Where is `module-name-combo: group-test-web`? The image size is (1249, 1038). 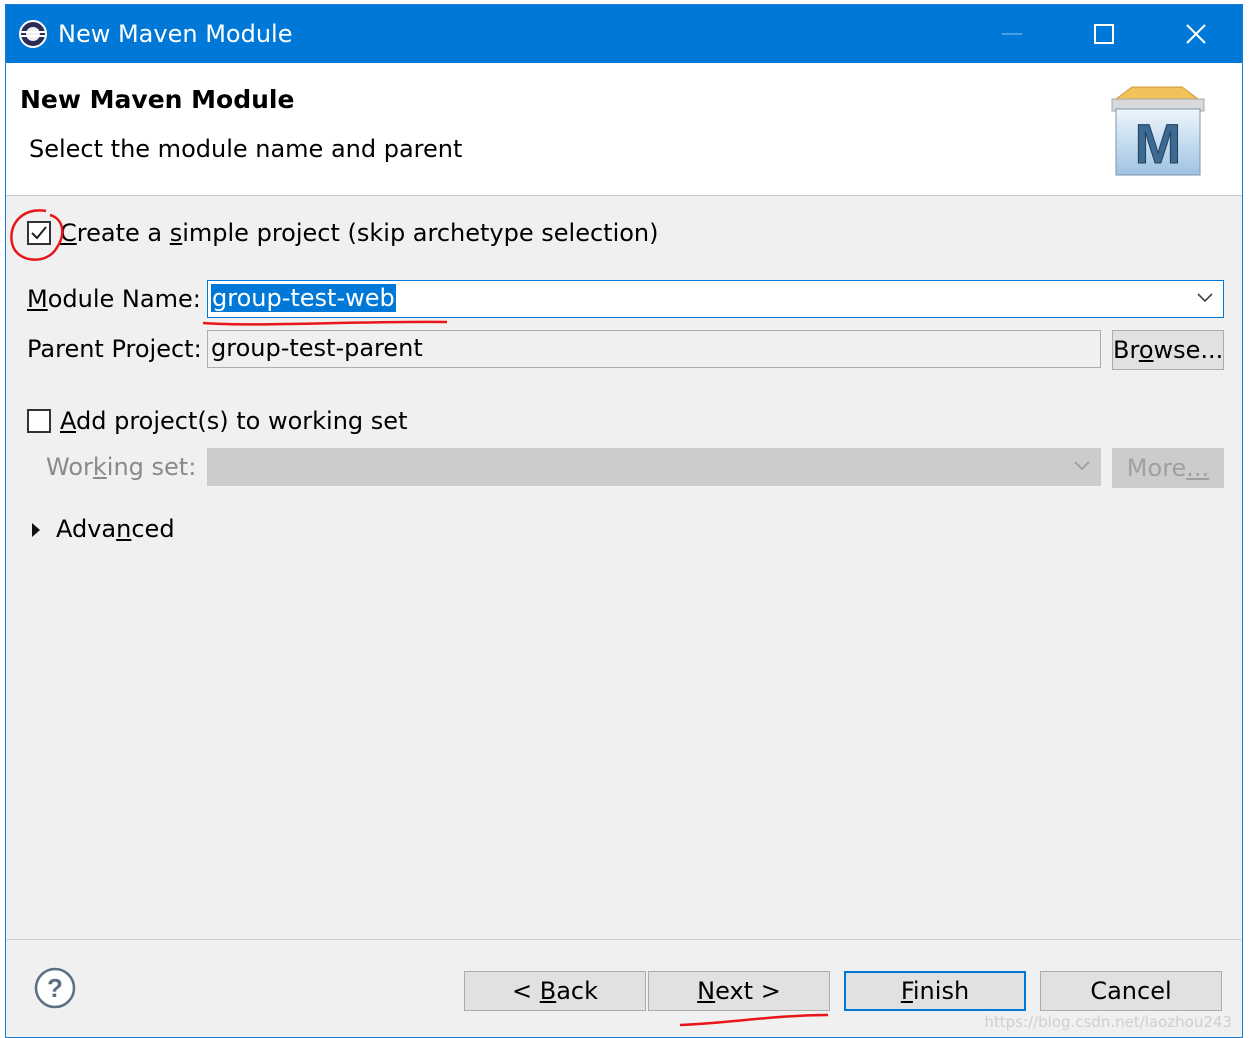 module-name-combo: group-test-web is located at coordinates (715, 299).